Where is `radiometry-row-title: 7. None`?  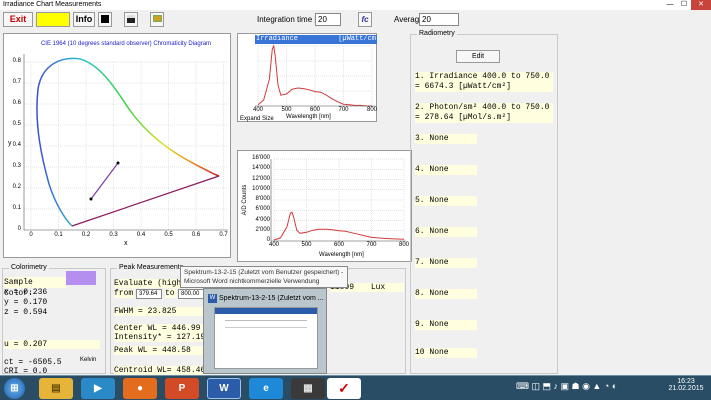 radiometry-row-title: 7. None is located at coordinates (446, 263).